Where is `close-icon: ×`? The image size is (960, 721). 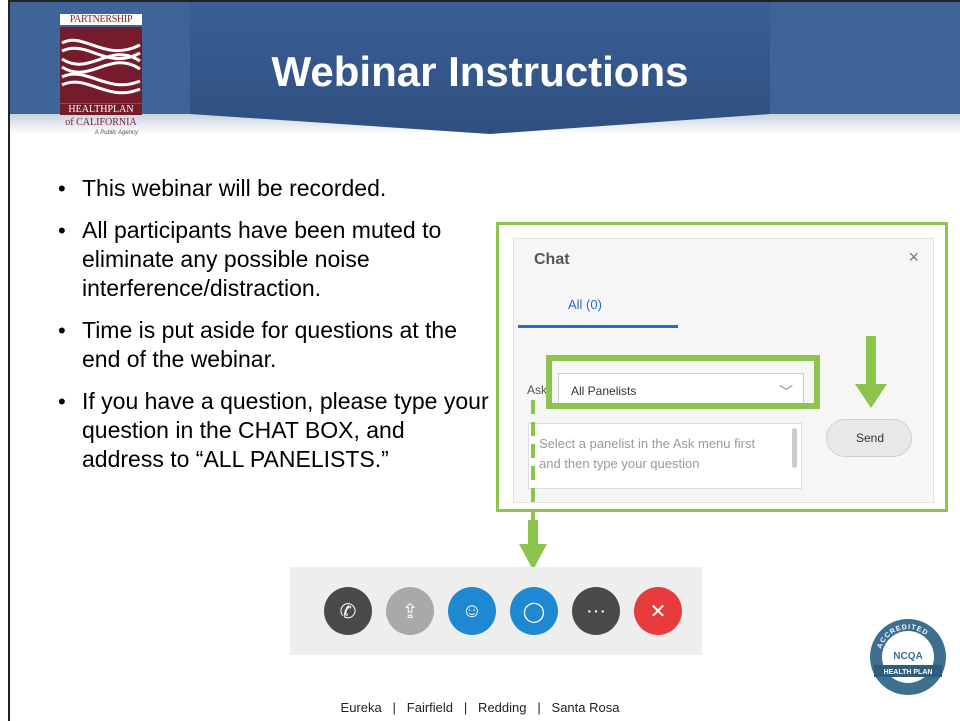 close-icon: × is located at coordinates (913, 257).